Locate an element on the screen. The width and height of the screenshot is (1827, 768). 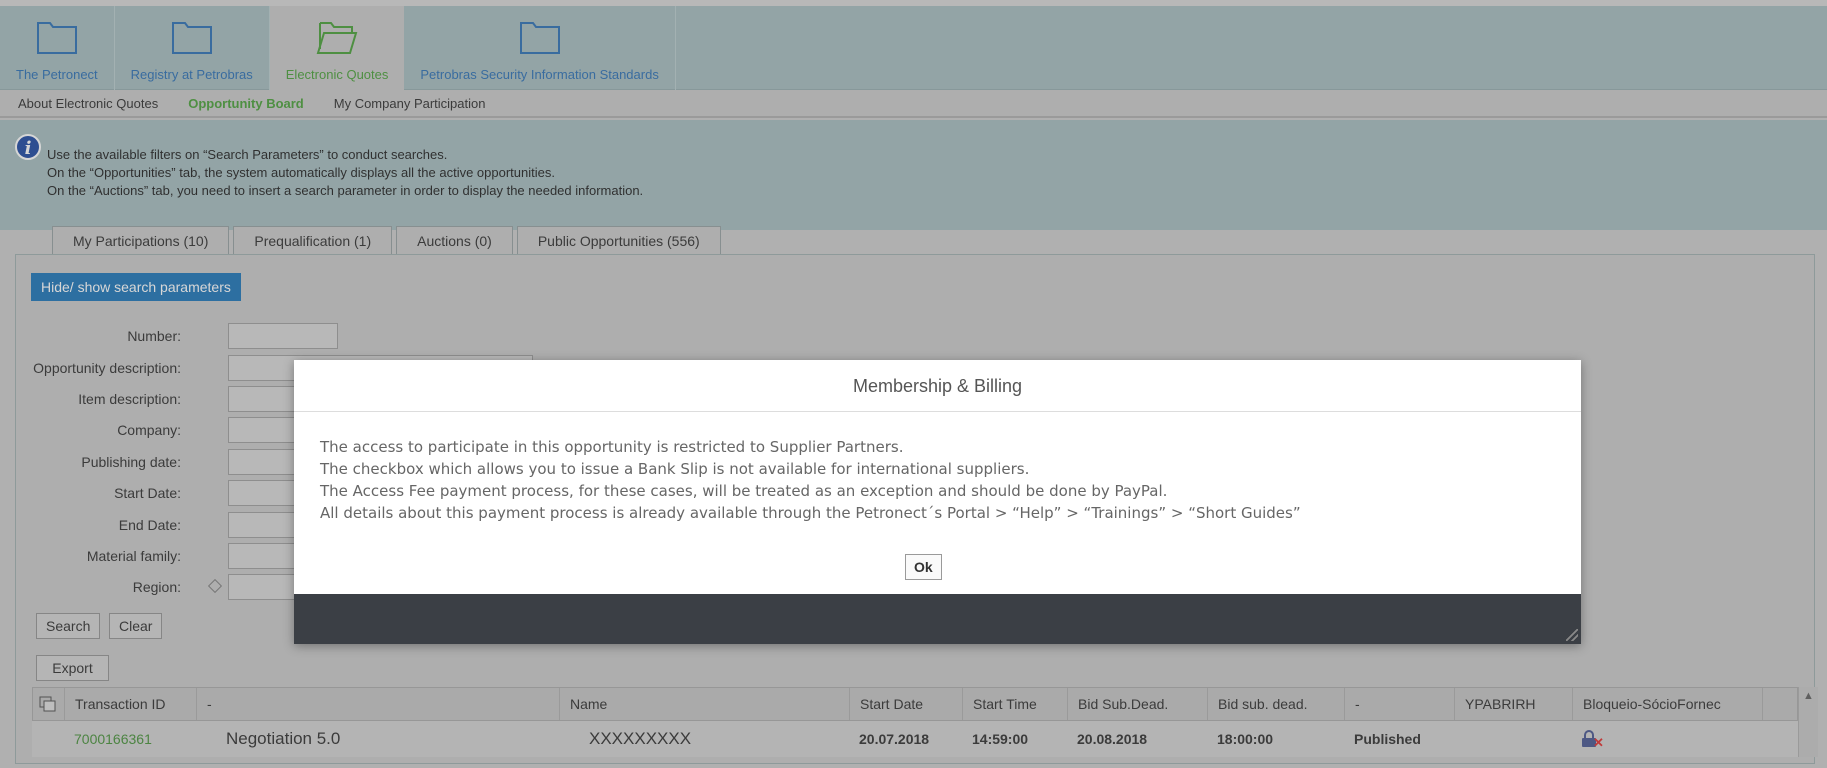
resize-grip-icon is located at coordinates (1572, 635).